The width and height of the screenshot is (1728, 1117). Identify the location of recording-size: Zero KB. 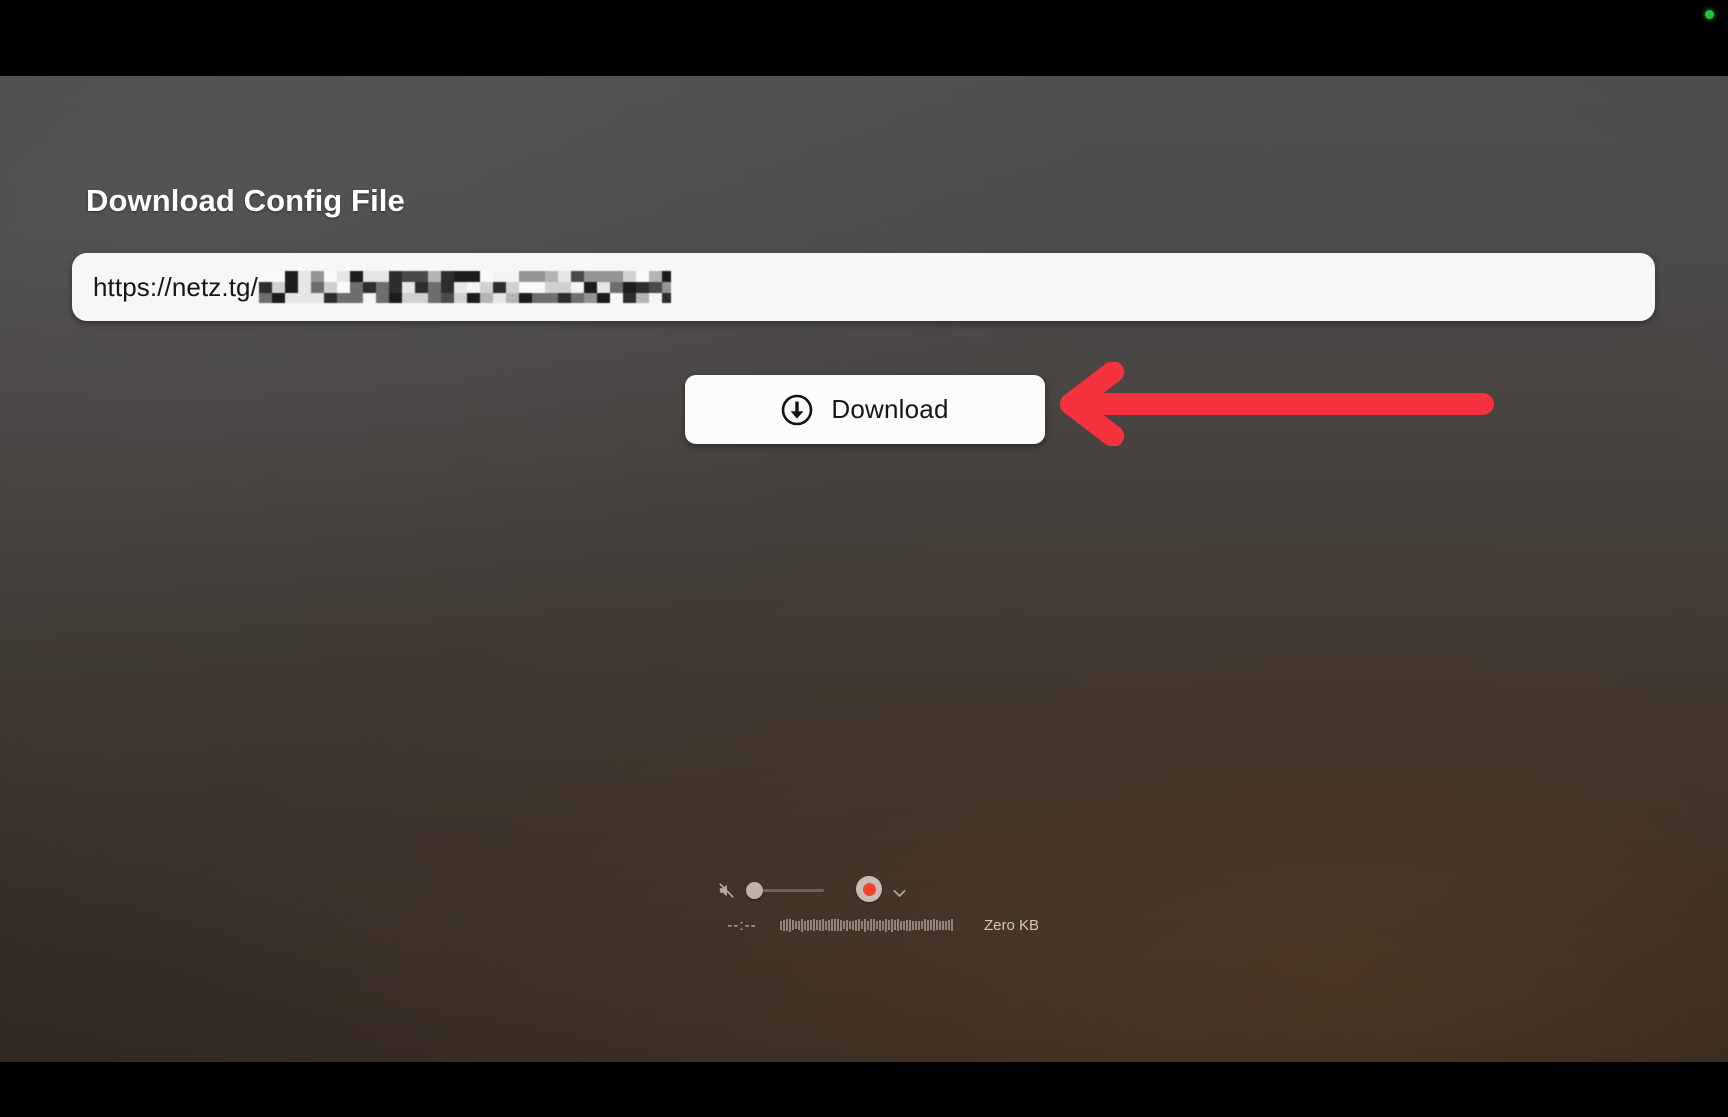
(1012, 925).